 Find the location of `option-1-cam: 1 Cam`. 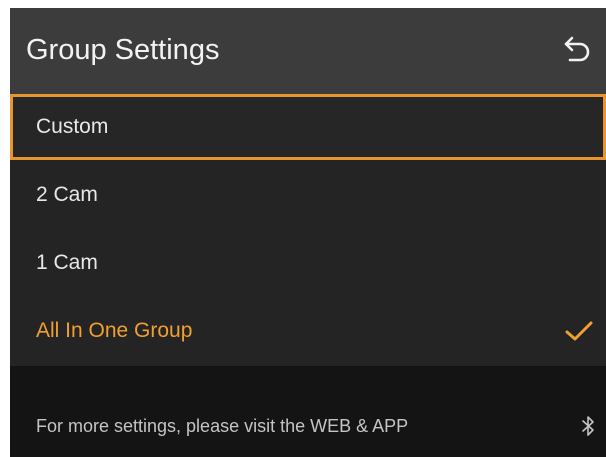

option-1-cam: 1 Cam is located at coordinates (308, 263).